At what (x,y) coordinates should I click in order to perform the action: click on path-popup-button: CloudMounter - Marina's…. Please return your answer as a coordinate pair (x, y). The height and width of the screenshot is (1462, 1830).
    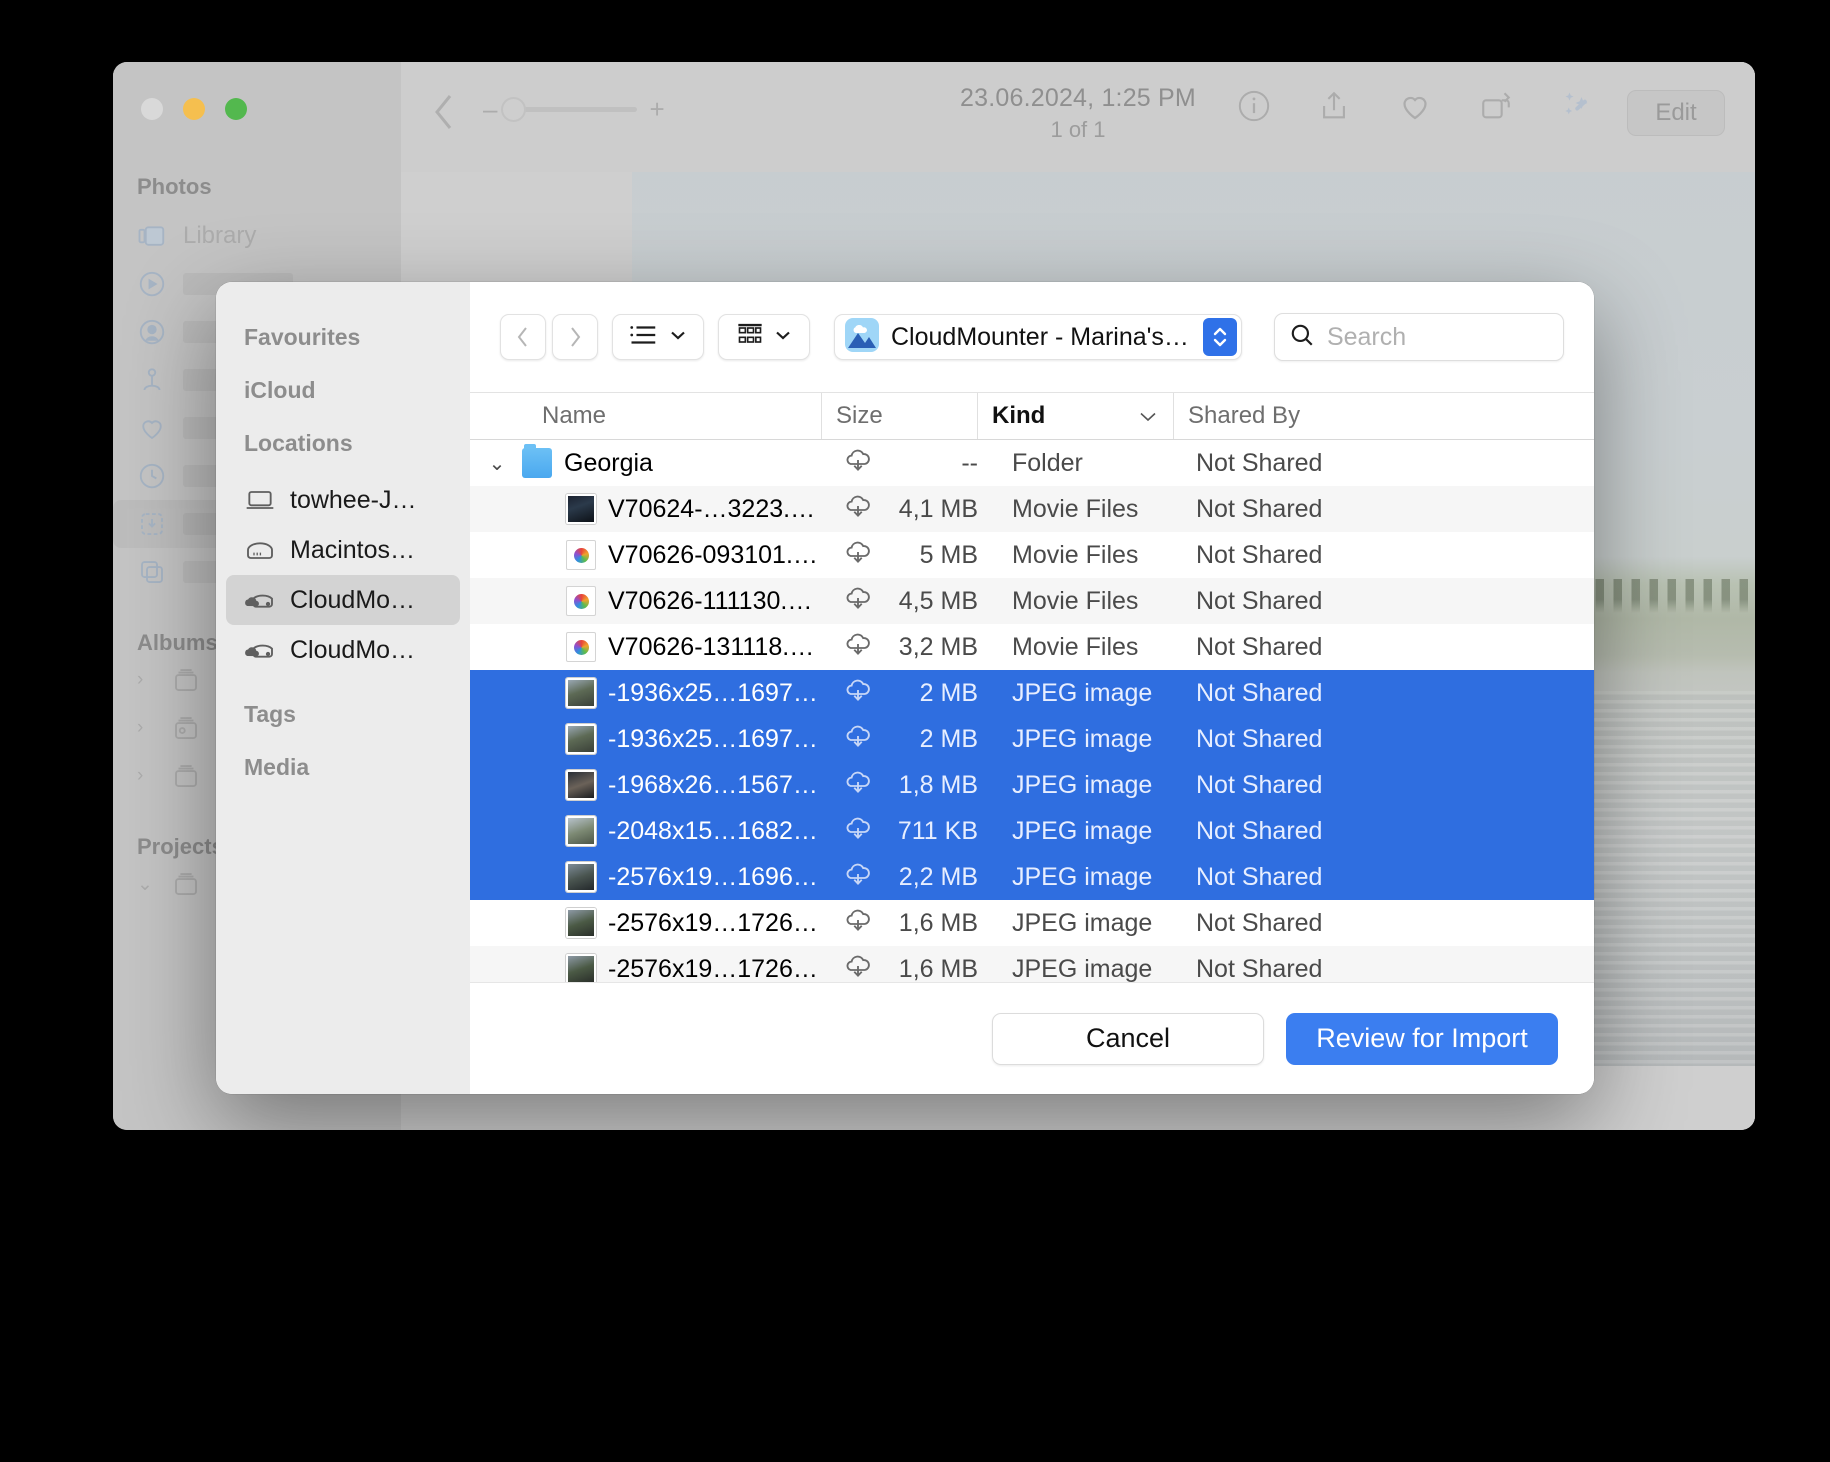
    Looking at the image, I should click on (1038, 337).